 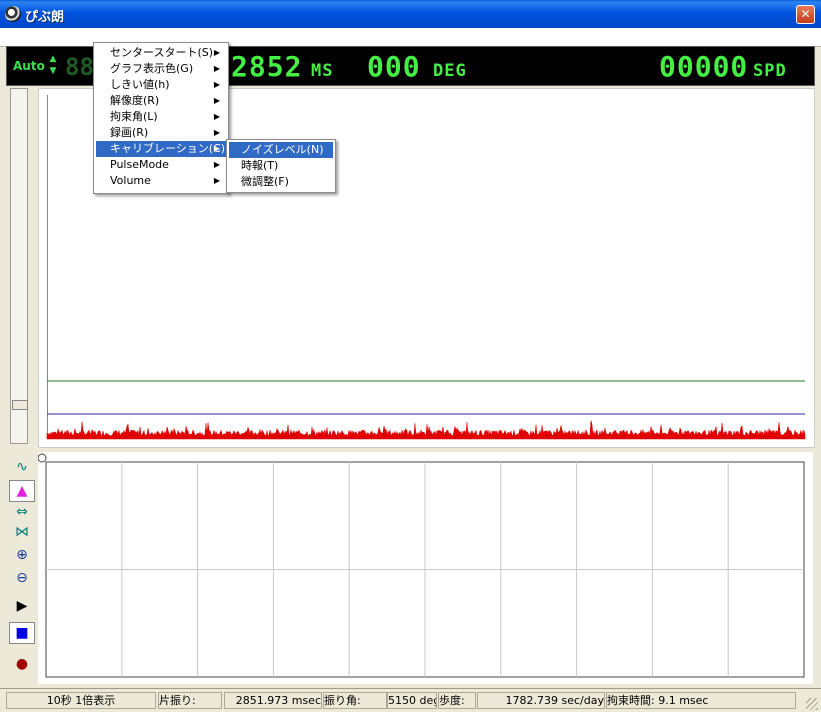 I want to click on submenu-item-fine-adjust: 微調整(F), so click(x=281, y=182).